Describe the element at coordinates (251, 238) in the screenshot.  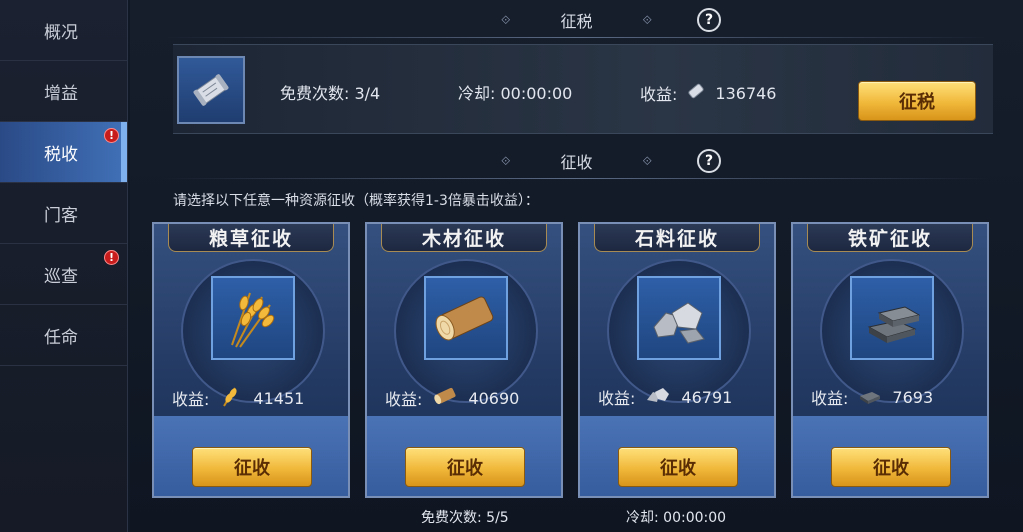
I see `card-title: 粮草征收` at that location.